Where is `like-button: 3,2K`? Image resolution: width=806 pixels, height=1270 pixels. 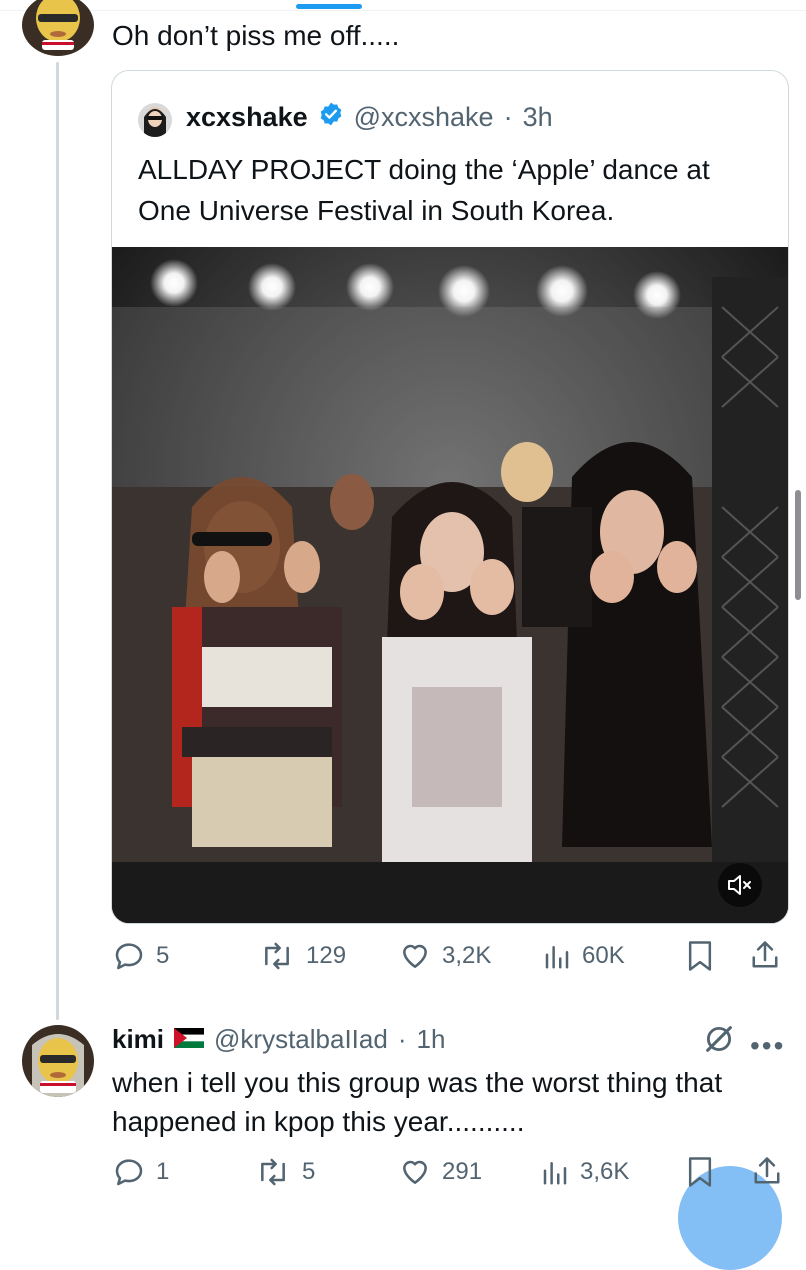
like-button: 3,2K is located at coordinates (444, 956).